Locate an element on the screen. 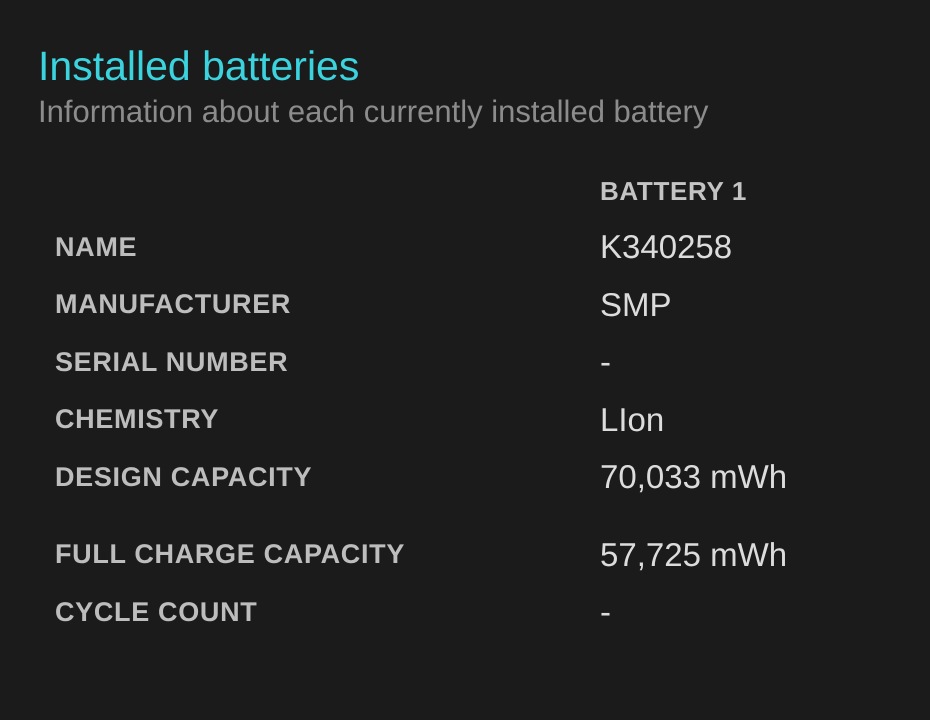 Image resolution: width=930 pixels, height=720 pixels. column-header: BATTERY 1 is located at coordinates (673, 191).